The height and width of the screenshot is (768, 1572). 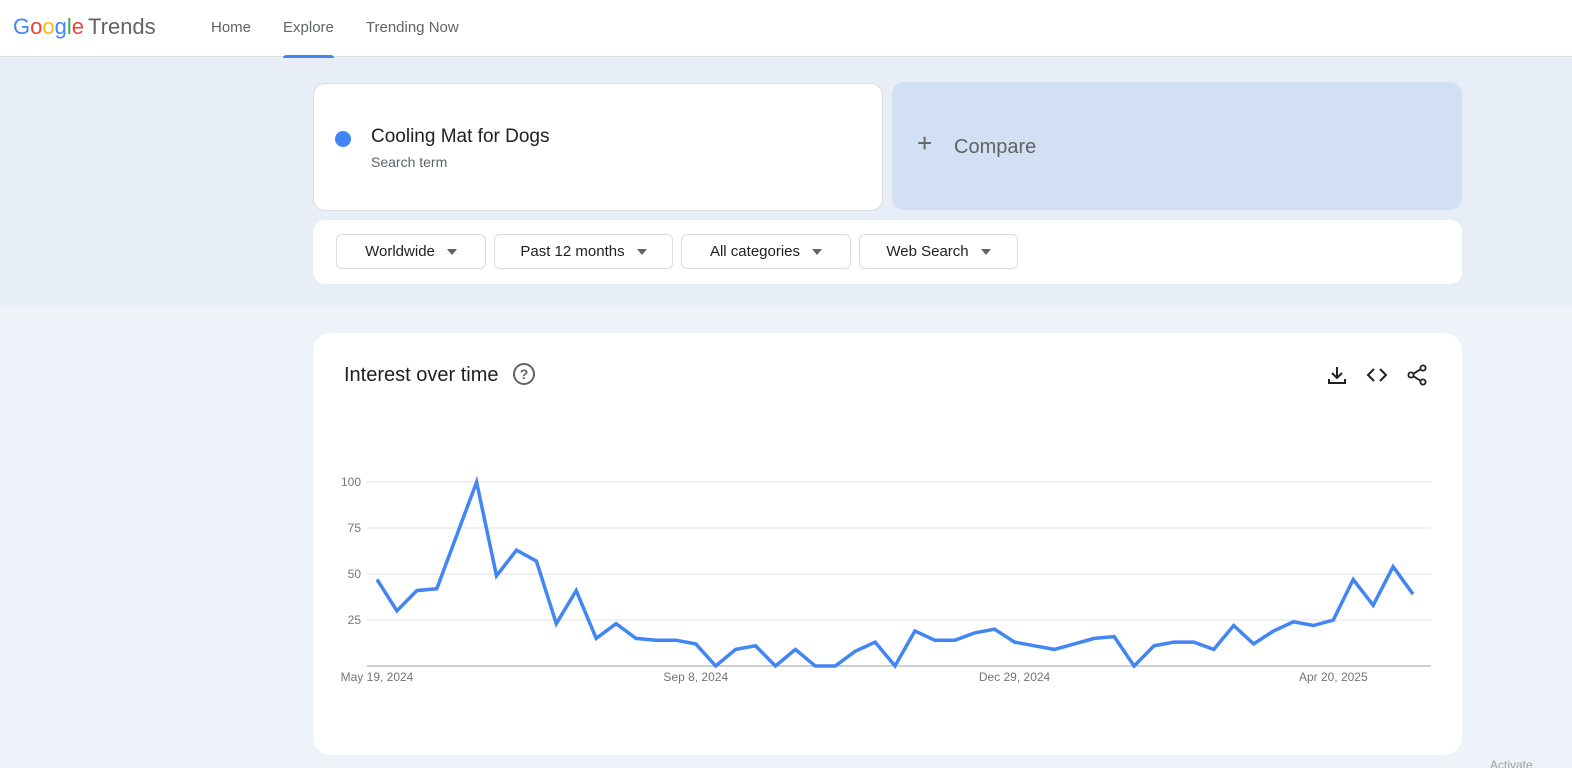 What do you see at coordinates (351, 482) in the screenshot?
I see `y-tick-label: 100` at bounding box center [351, 482].